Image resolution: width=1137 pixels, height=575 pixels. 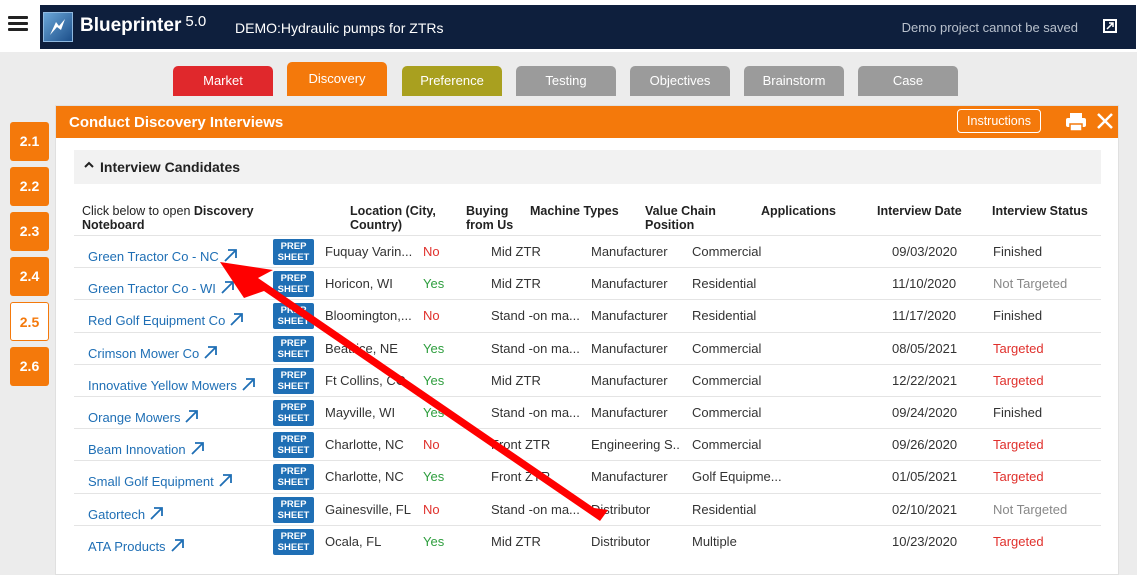 I want to click on applications-cell: Residential, so click(x=724, y=316).